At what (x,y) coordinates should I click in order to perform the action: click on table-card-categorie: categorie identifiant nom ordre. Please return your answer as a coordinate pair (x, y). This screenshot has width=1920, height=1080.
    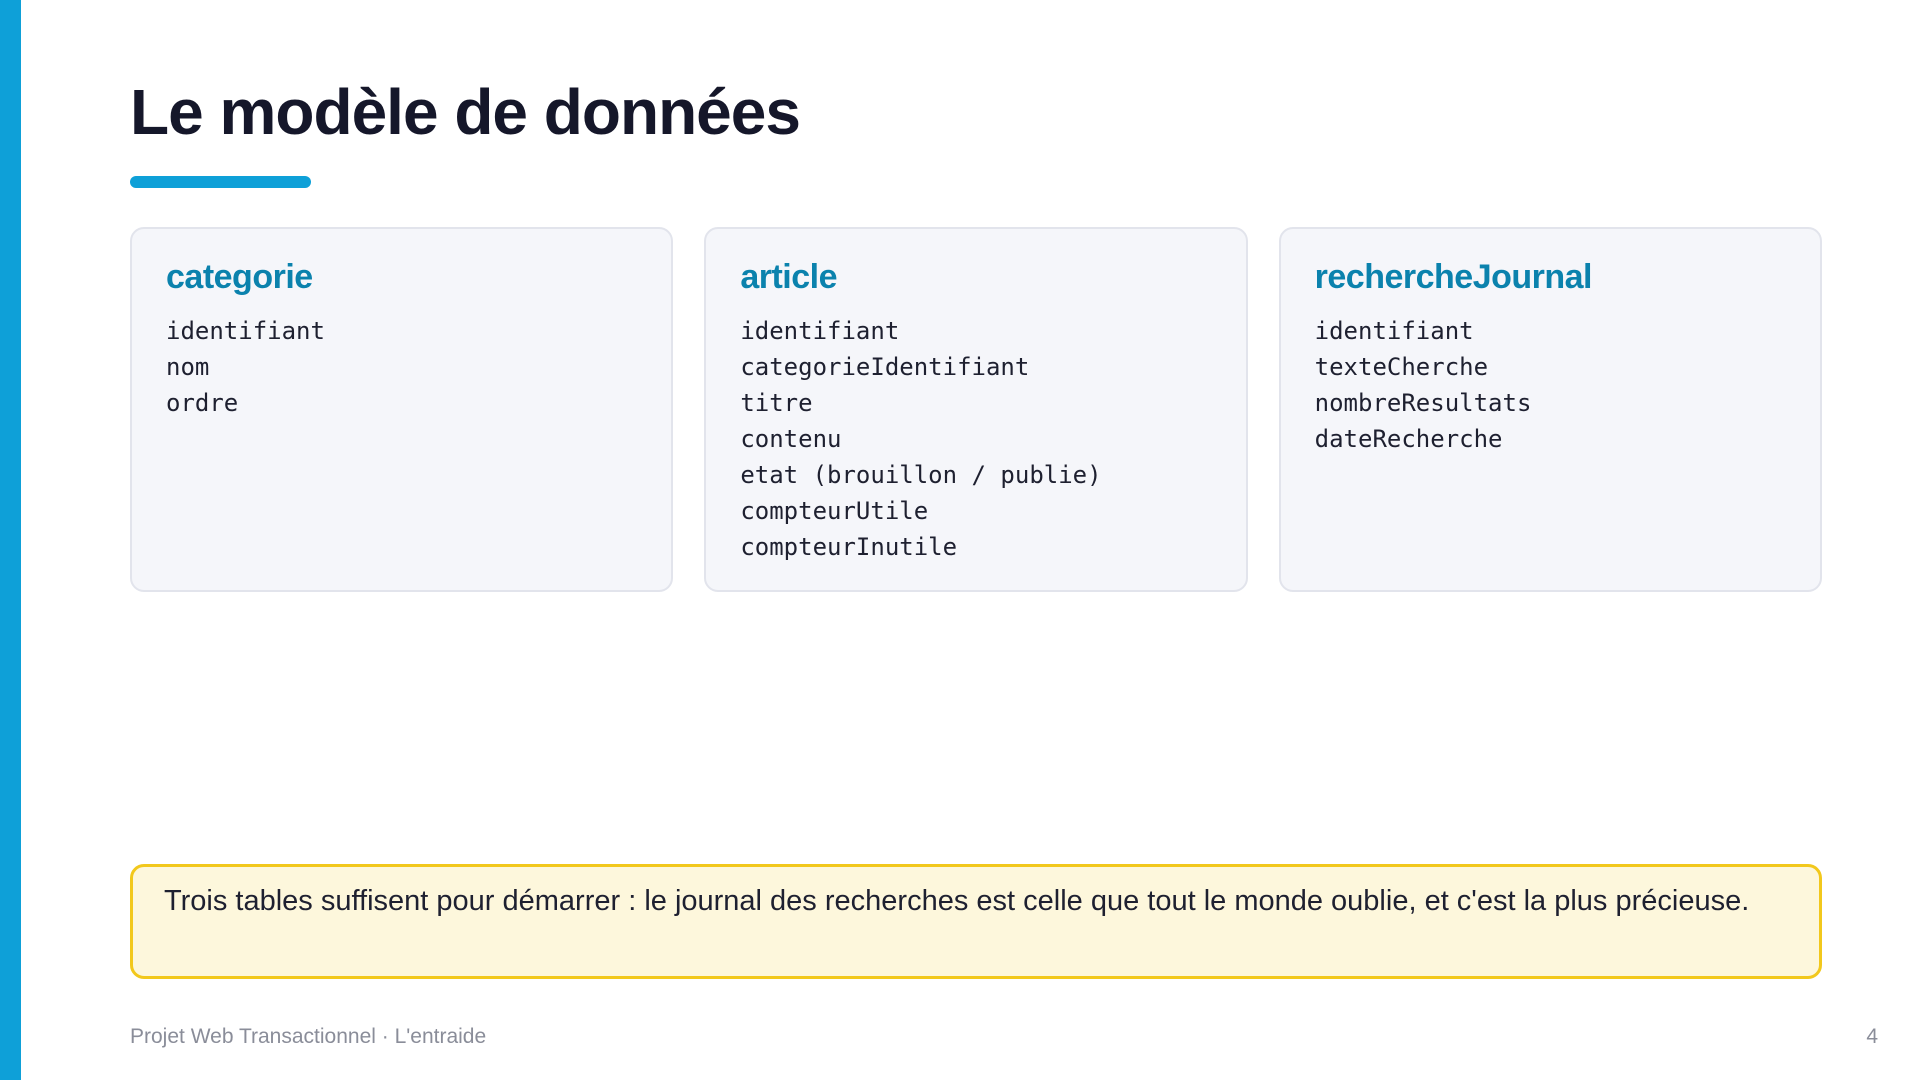
    Looking at the image, I should click on (402, 409).